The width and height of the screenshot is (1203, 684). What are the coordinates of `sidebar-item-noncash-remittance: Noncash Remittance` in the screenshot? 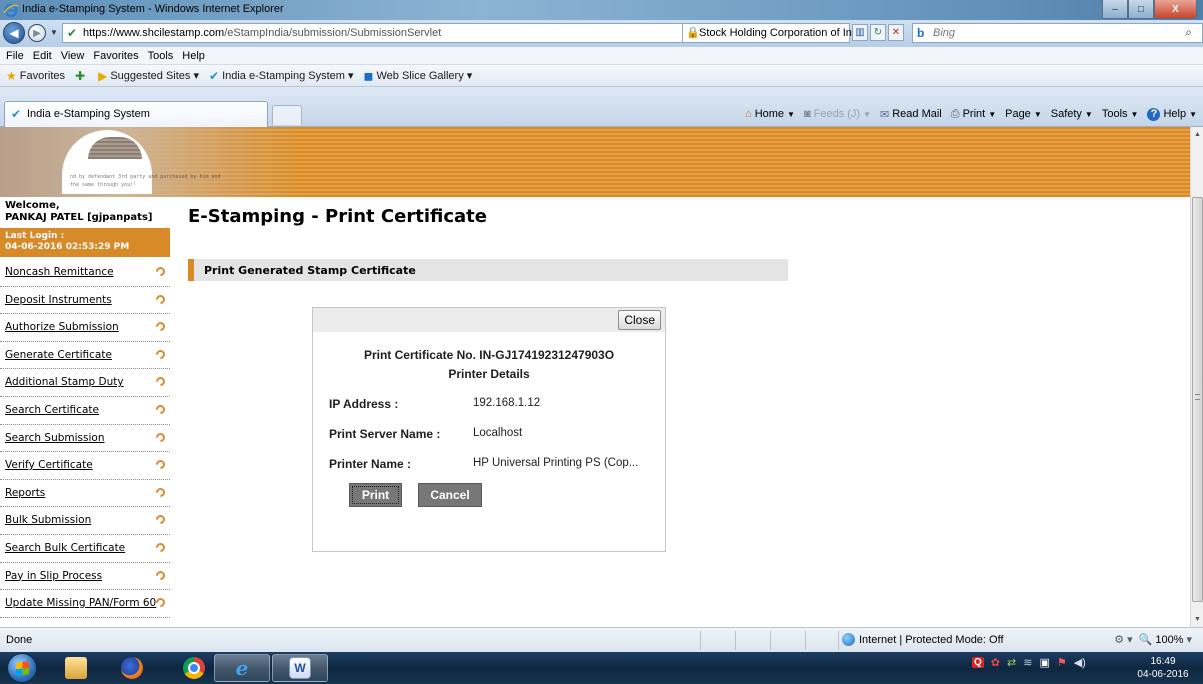 It's located at (85, 273).